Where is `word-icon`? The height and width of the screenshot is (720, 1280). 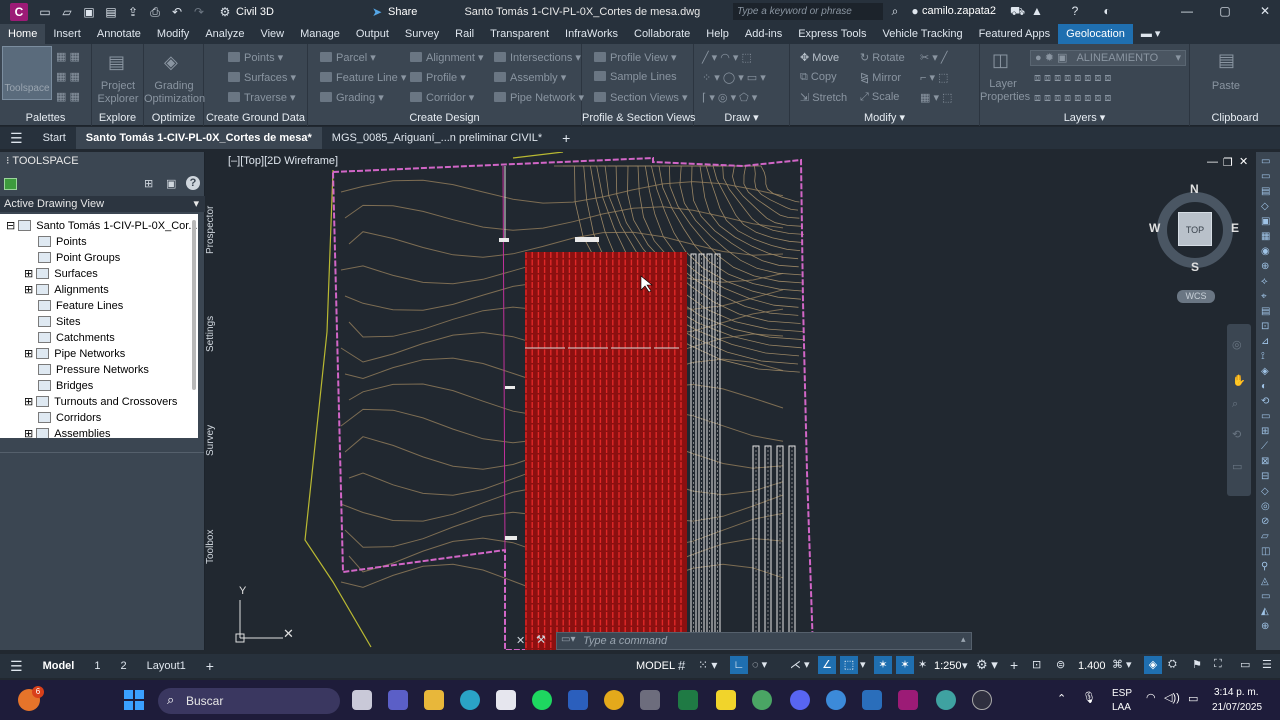
word-icon is located at coordinates (578, 700).